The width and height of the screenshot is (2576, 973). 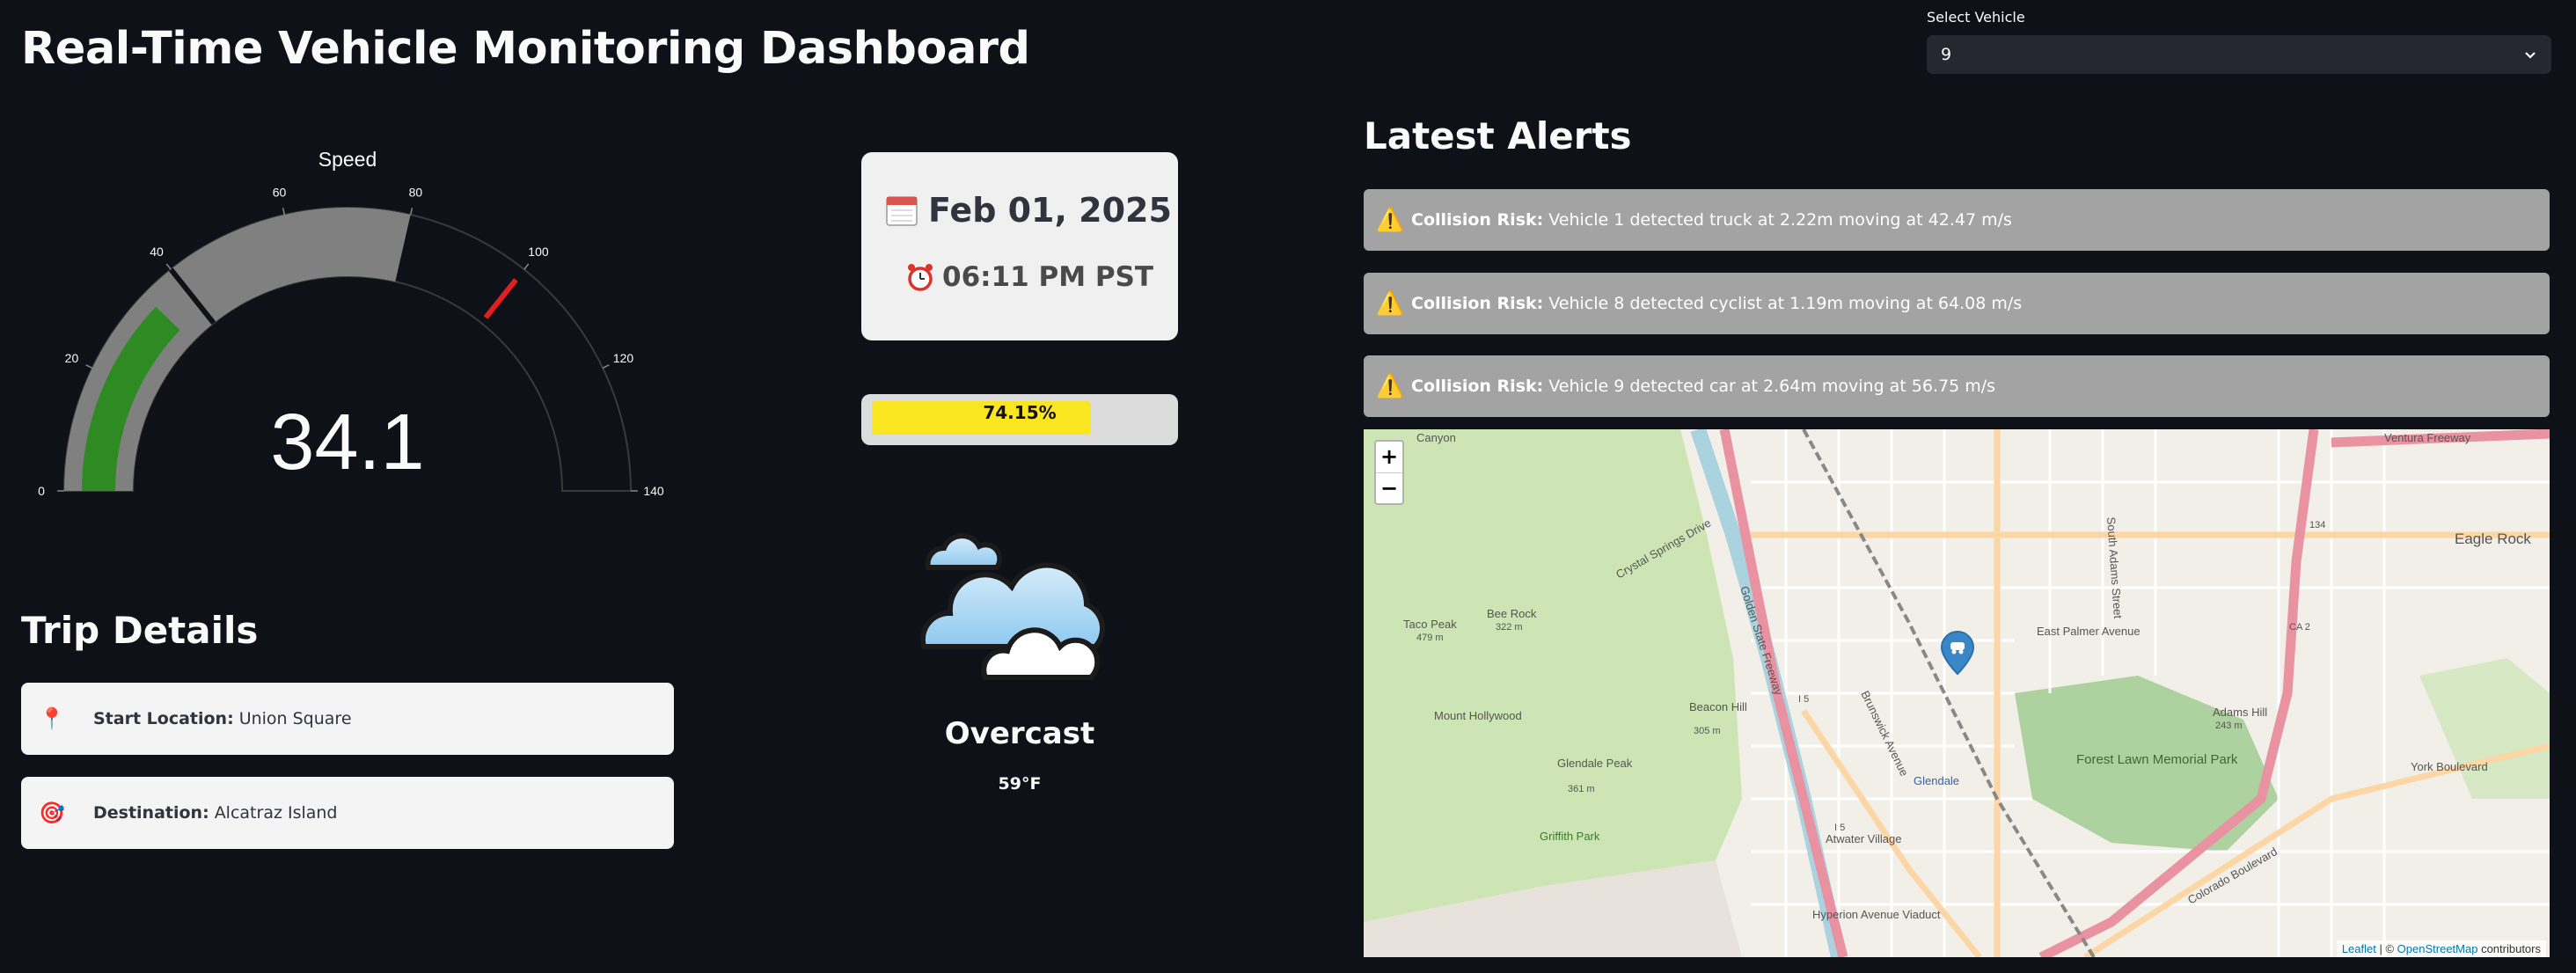 I want to click on zoom-out-button: −, so click(x=1389, y=488).